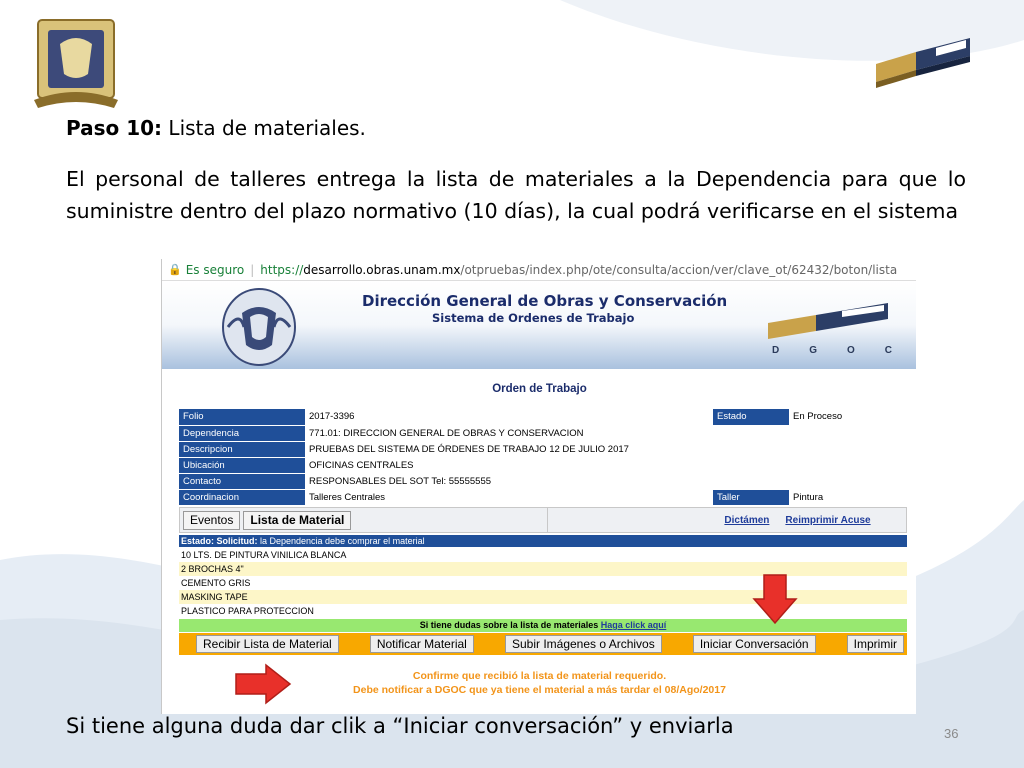  Describe the element at coordinates (282, 269) in the screenshot. I see `url-scheme: https://` at that location.